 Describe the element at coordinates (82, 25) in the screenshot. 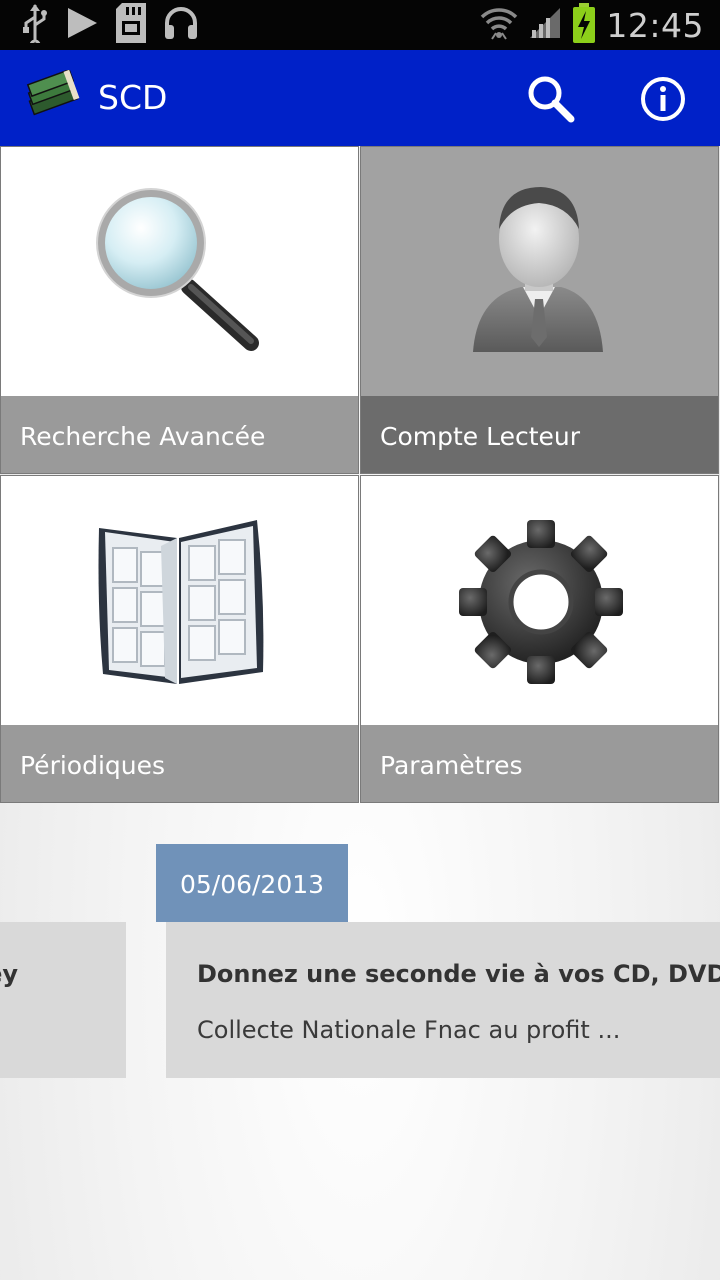

I see `play-icon` at that location.